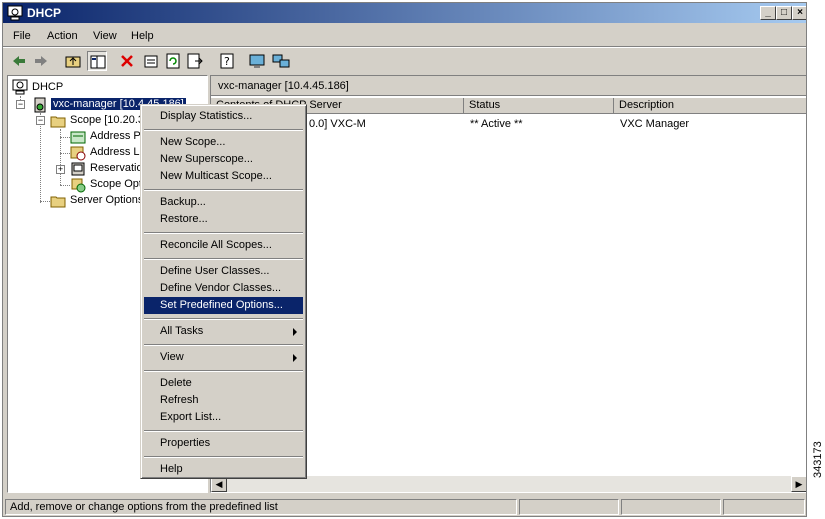  What do you see at coordinates (116, 168) in the screenshot?
I see `tree-node-reservations: Reservatio` at bounding box center [116, 168].